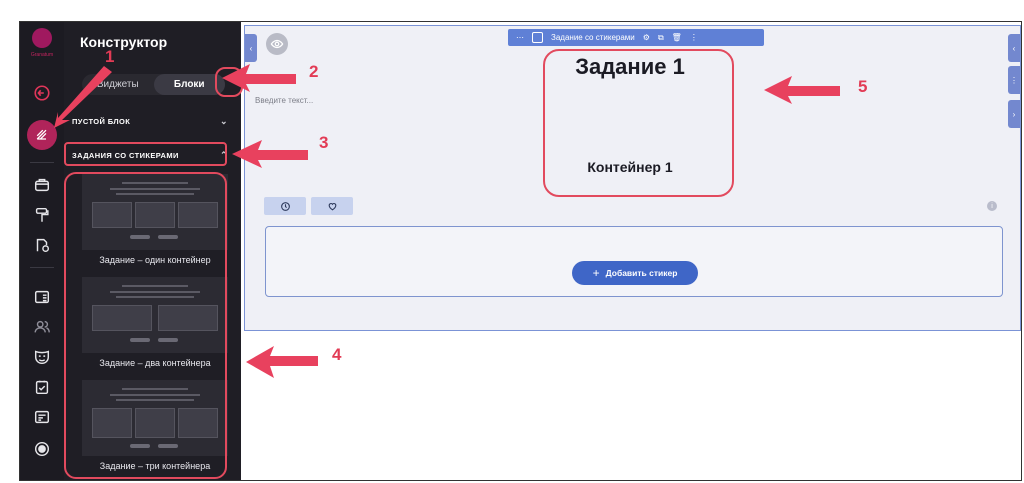 This screenshot has width=1024, height=483. I want to click on add-sticker-button: + Добавить стикер, so click(635, 273).